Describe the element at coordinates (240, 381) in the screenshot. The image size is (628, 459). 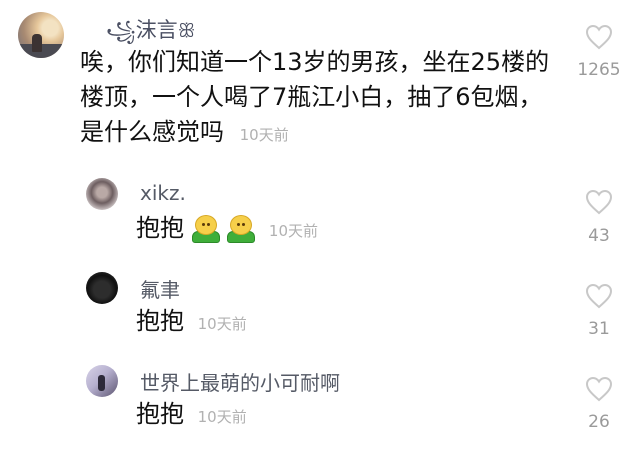
I see `username: 世界上最萌的小可耐啊` at that location.